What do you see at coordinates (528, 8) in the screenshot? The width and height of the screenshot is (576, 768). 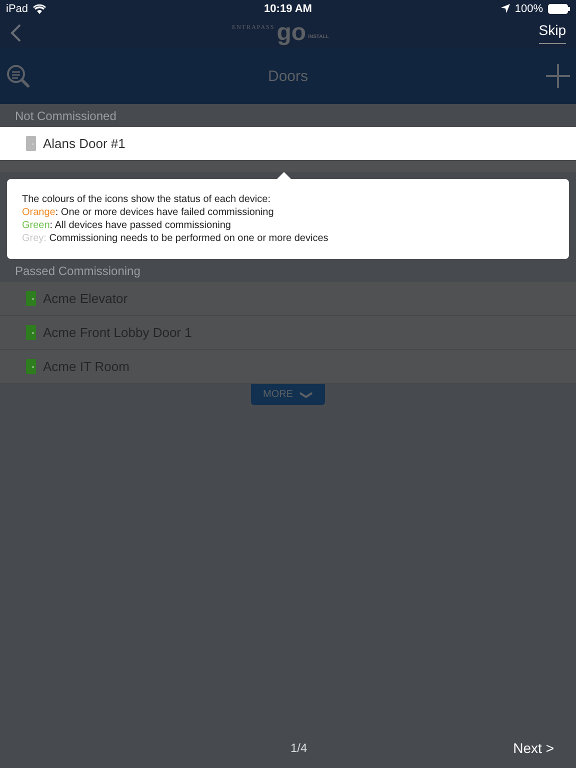 I see `battery-text: 100%` at bounding box center [528, 8].